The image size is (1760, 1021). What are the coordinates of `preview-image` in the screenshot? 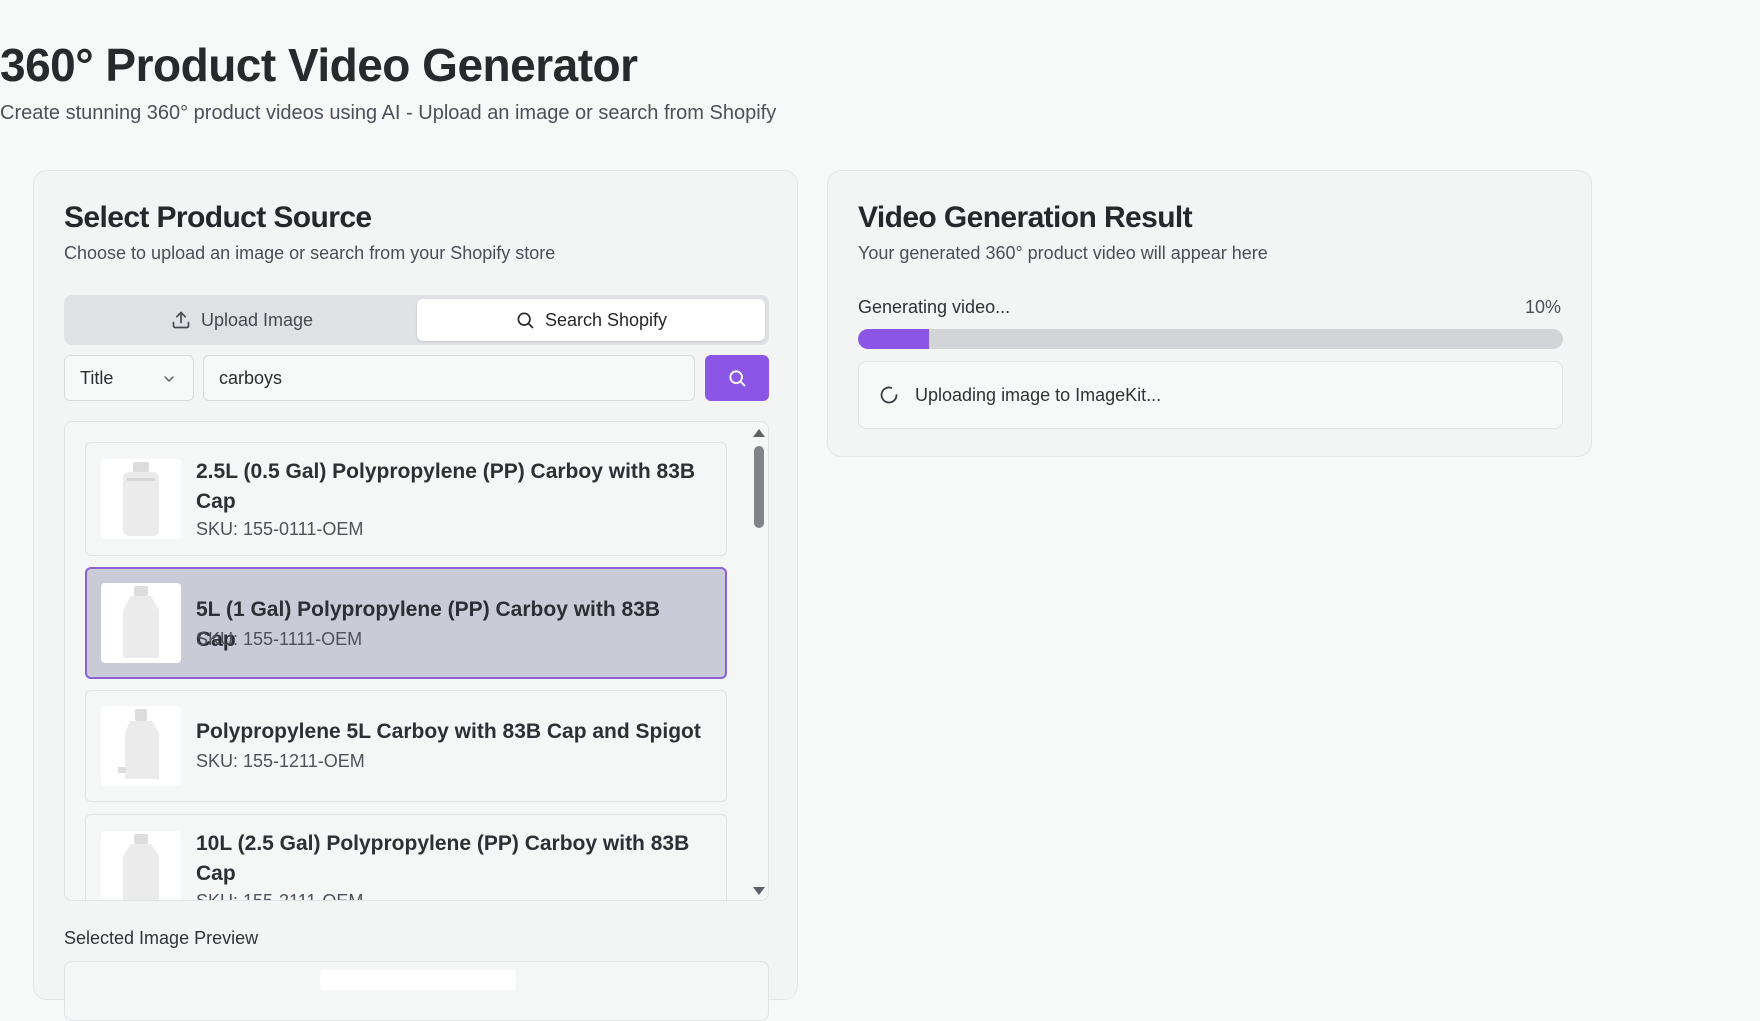 It's located at (418, 980).